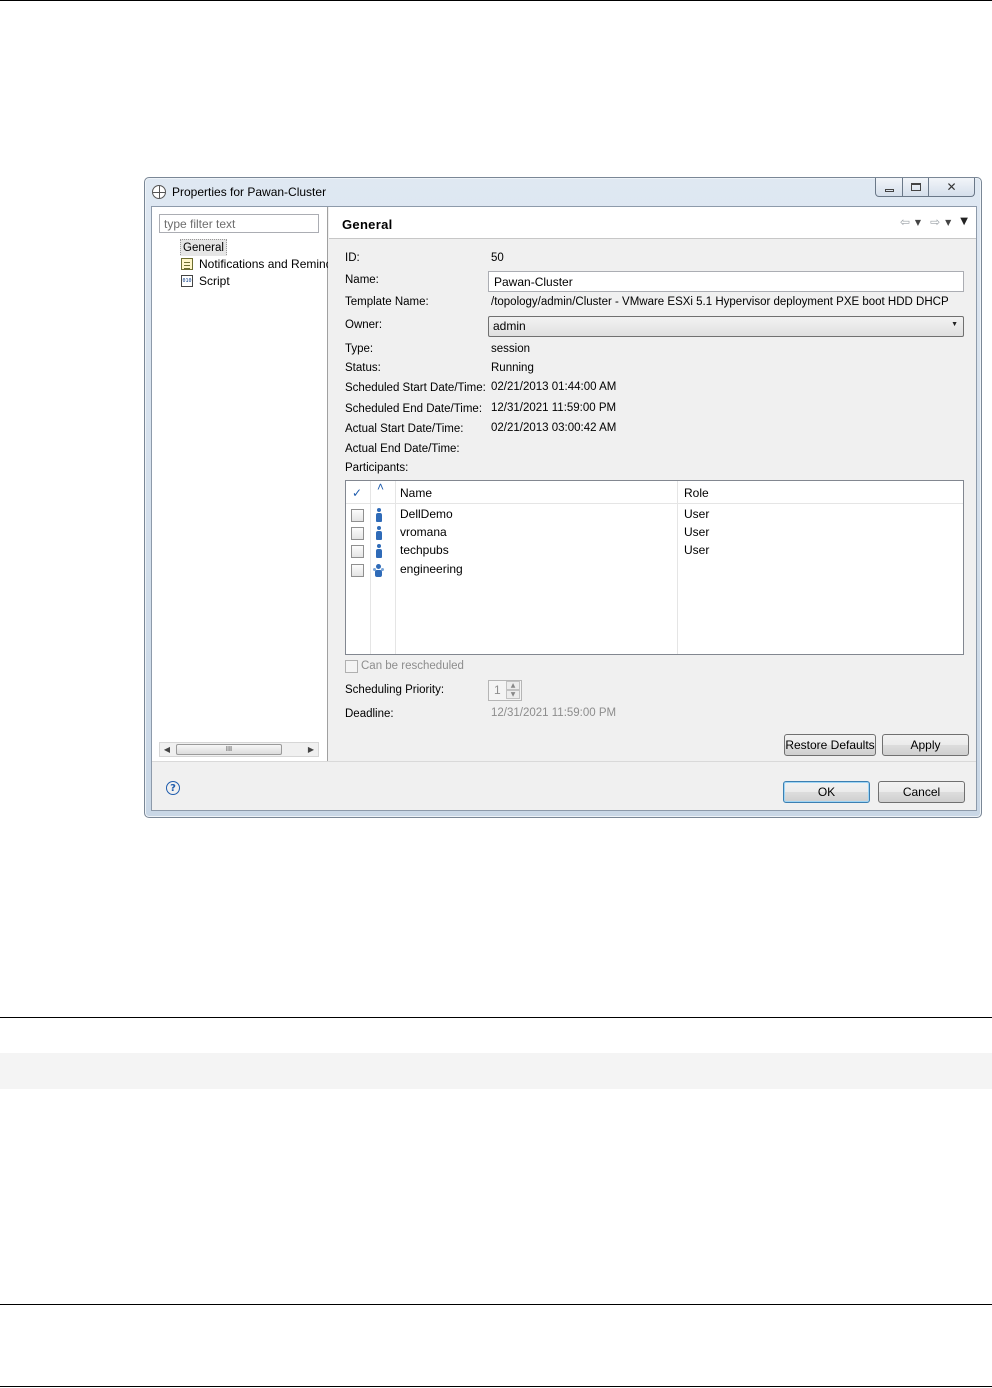 The height and width of the screenshot is (1388, 992). What do you see at coordinates (380, 486) in the screenshot?
I see `sort-indicator-icon: ˄` at bounding box center [380, 486].